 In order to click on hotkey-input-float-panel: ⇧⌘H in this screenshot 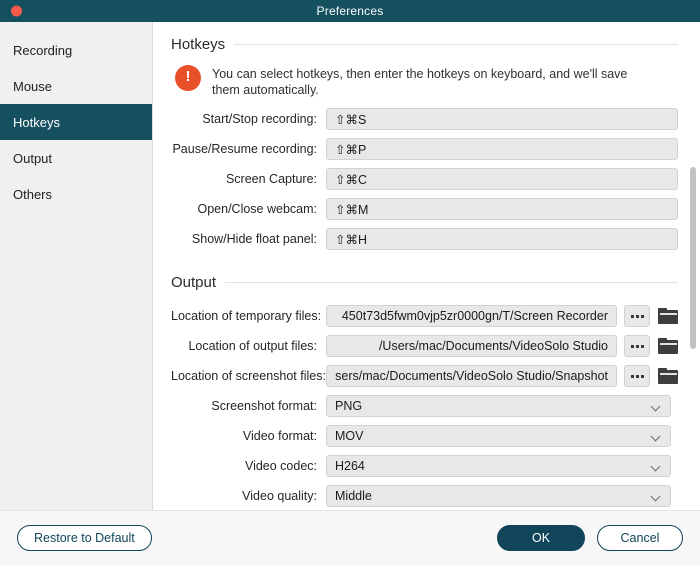, I will do `click(502, 239)`.